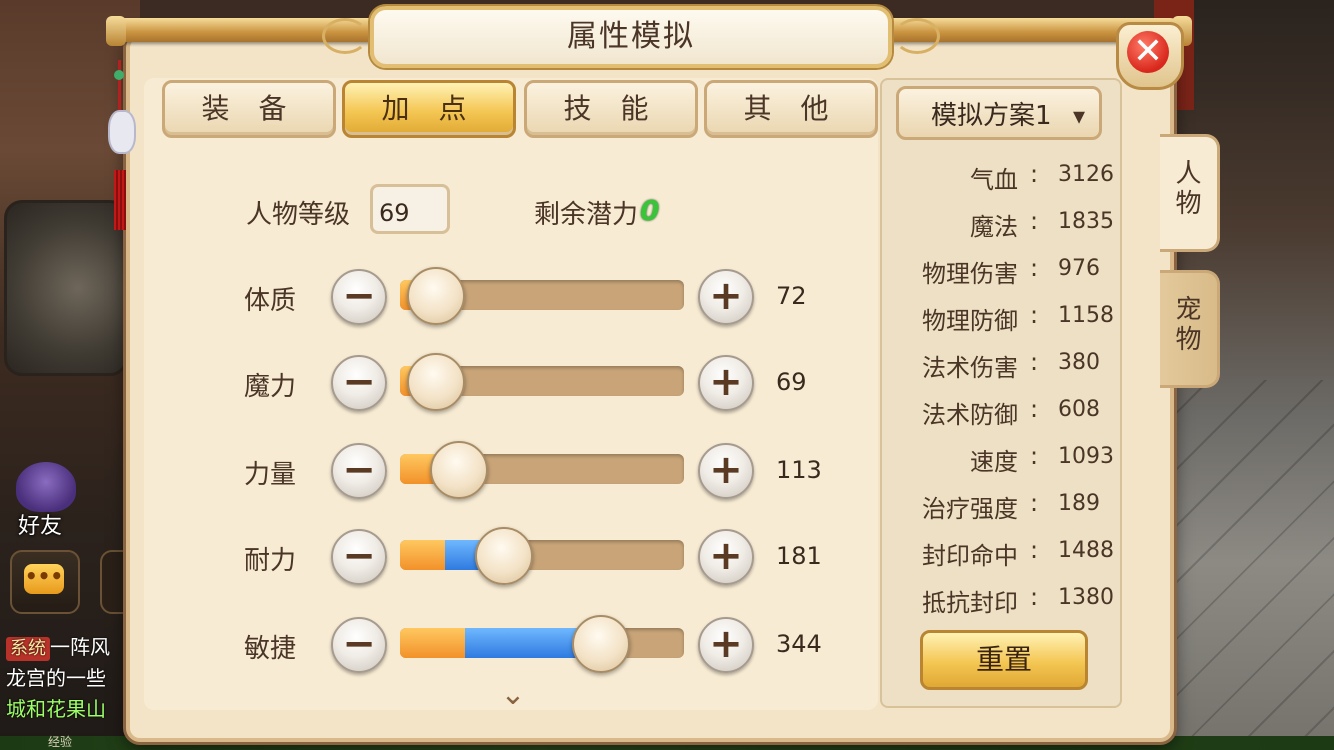 The image size is (1334, 750). Describe the element at coordinates (799, 644) in the screenshot. I see `stat-value: 344` at that location.